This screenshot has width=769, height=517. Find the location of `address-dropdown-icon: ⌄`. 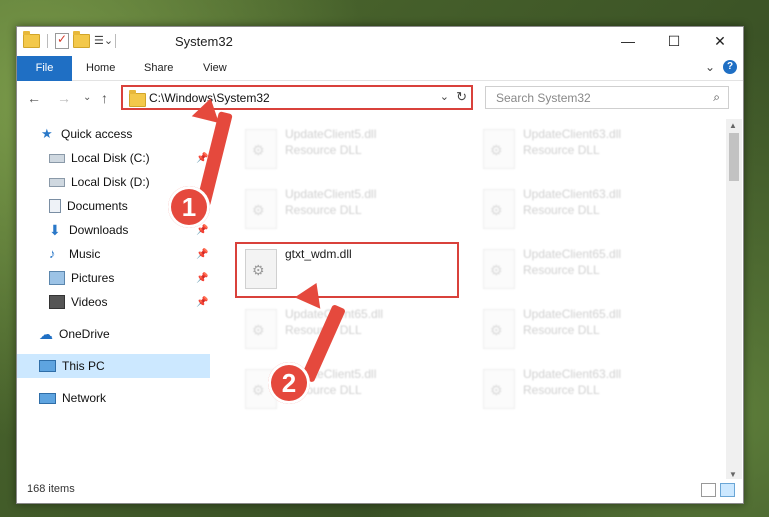

address-dropdown-icon: ⌄ is located at coordinates (444, 96).